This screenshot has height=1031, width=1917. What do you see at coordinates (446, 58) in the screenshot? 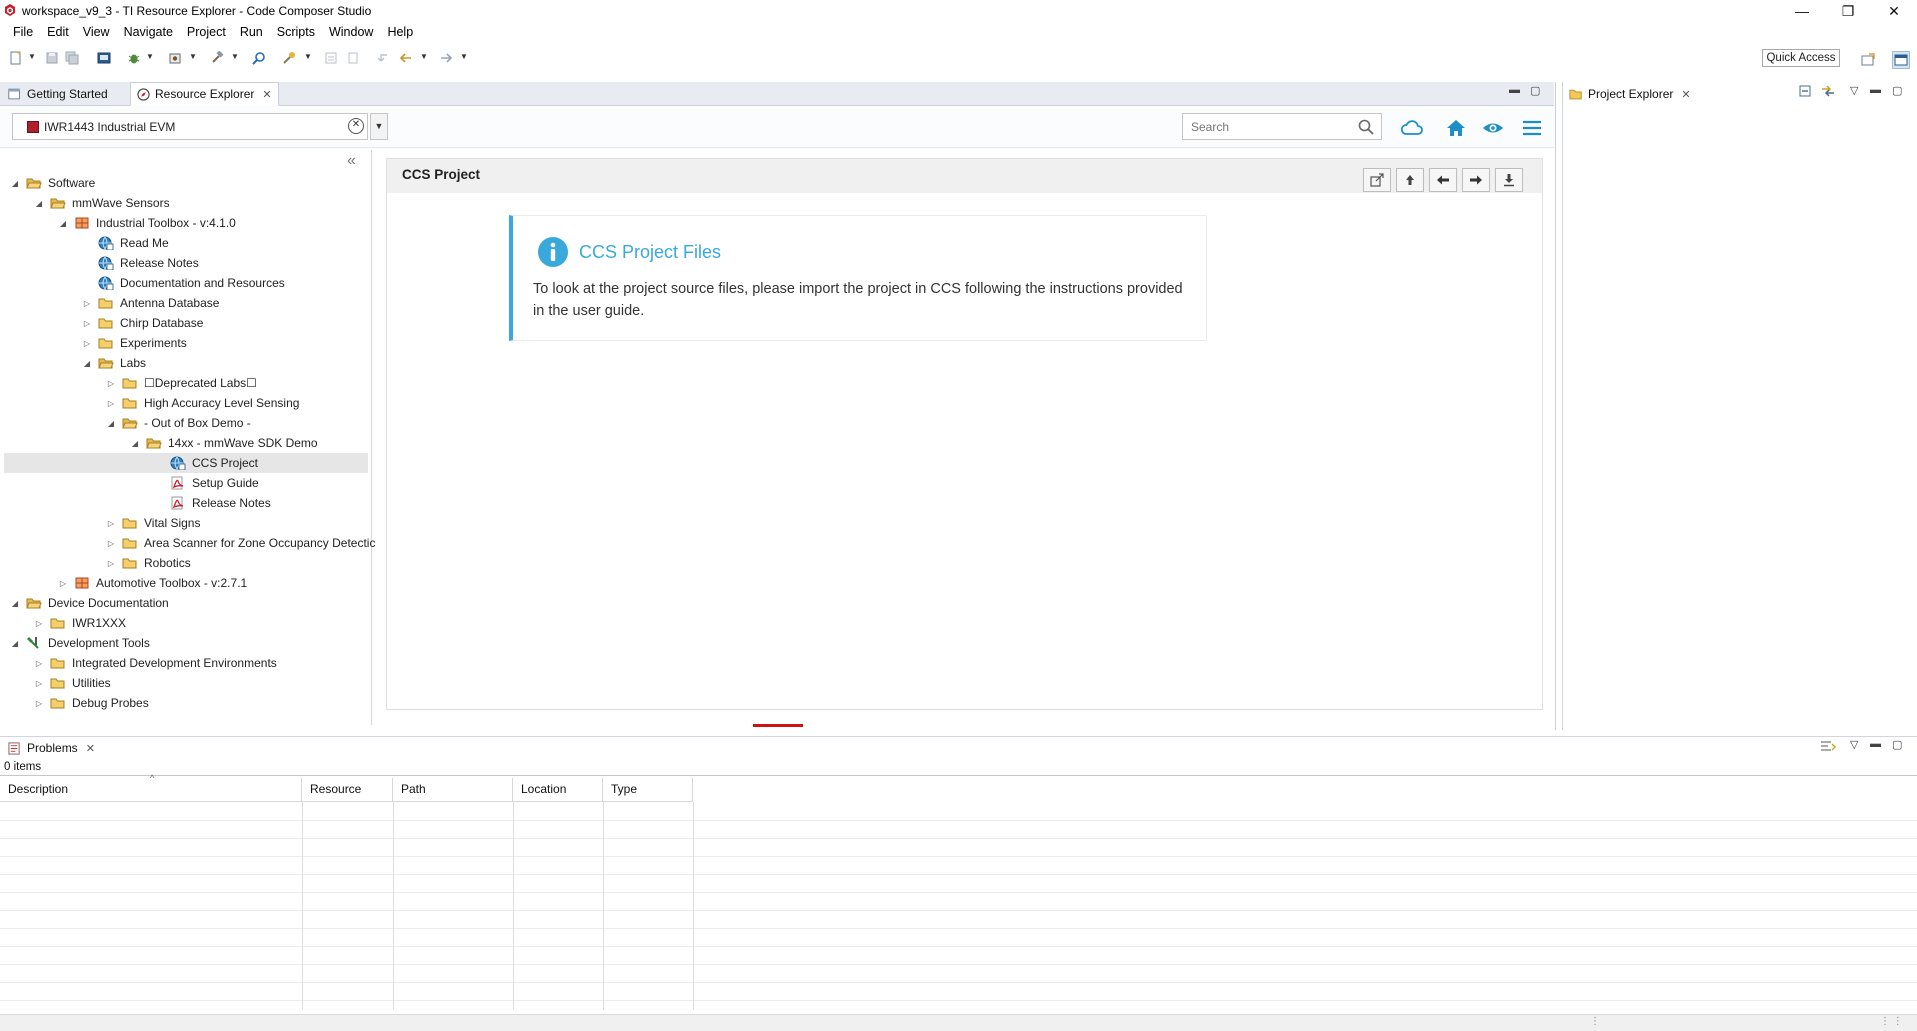
I see `forward-icon` at bounding box center [446, 58].